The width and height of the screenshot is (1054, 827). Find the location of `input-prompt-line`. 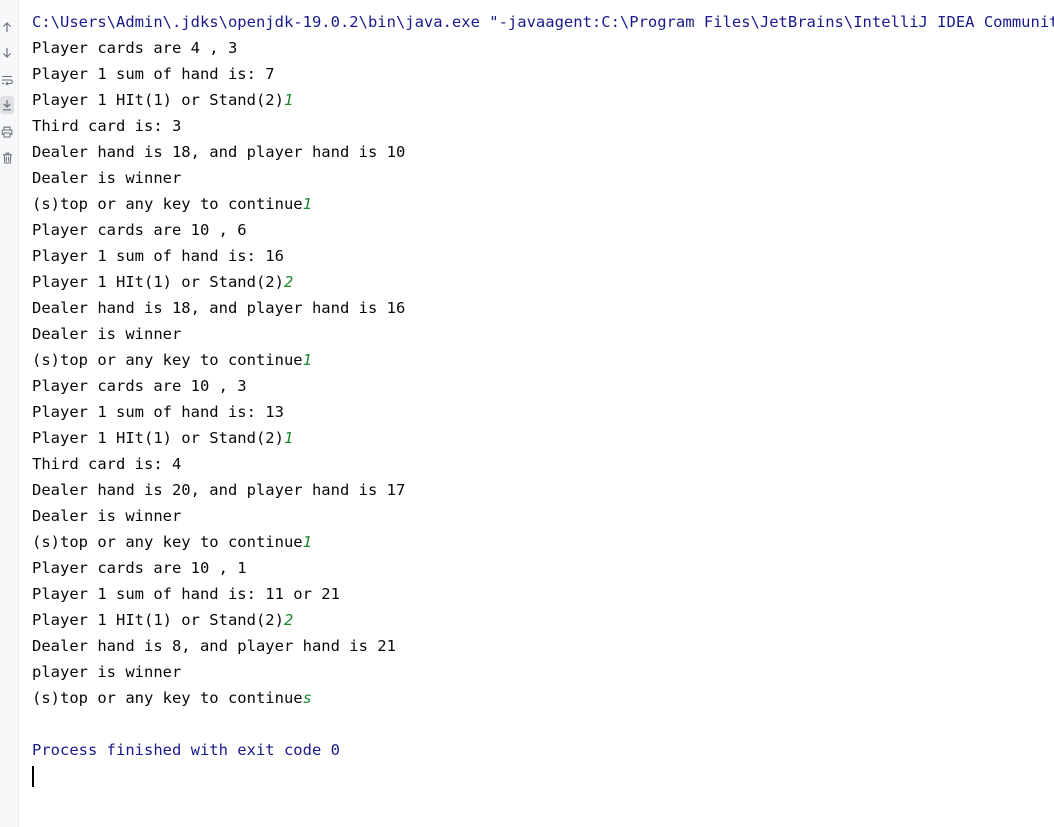

input-prompt-line is located at coordinates (543, 776).